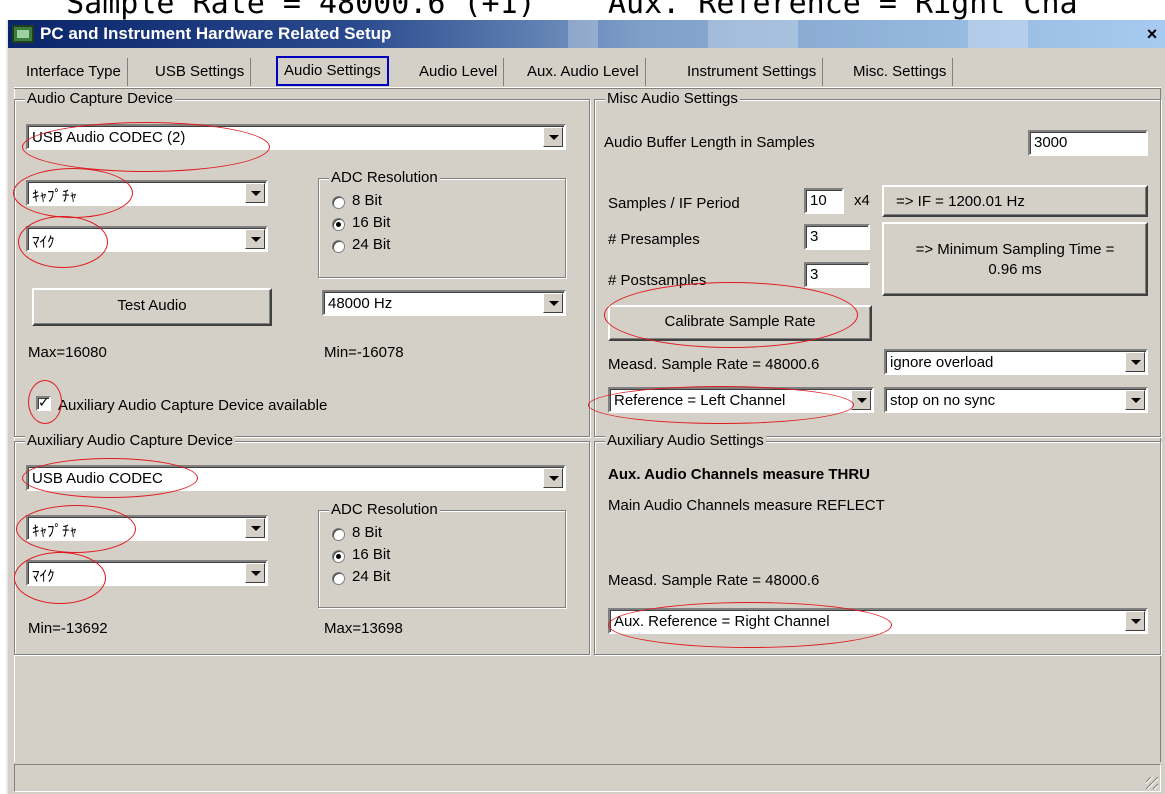 The image size is (1165, 794). Describe the element at coordinates (338, 246) in the screenshot. I see `adc-24bit-radio` at that location.